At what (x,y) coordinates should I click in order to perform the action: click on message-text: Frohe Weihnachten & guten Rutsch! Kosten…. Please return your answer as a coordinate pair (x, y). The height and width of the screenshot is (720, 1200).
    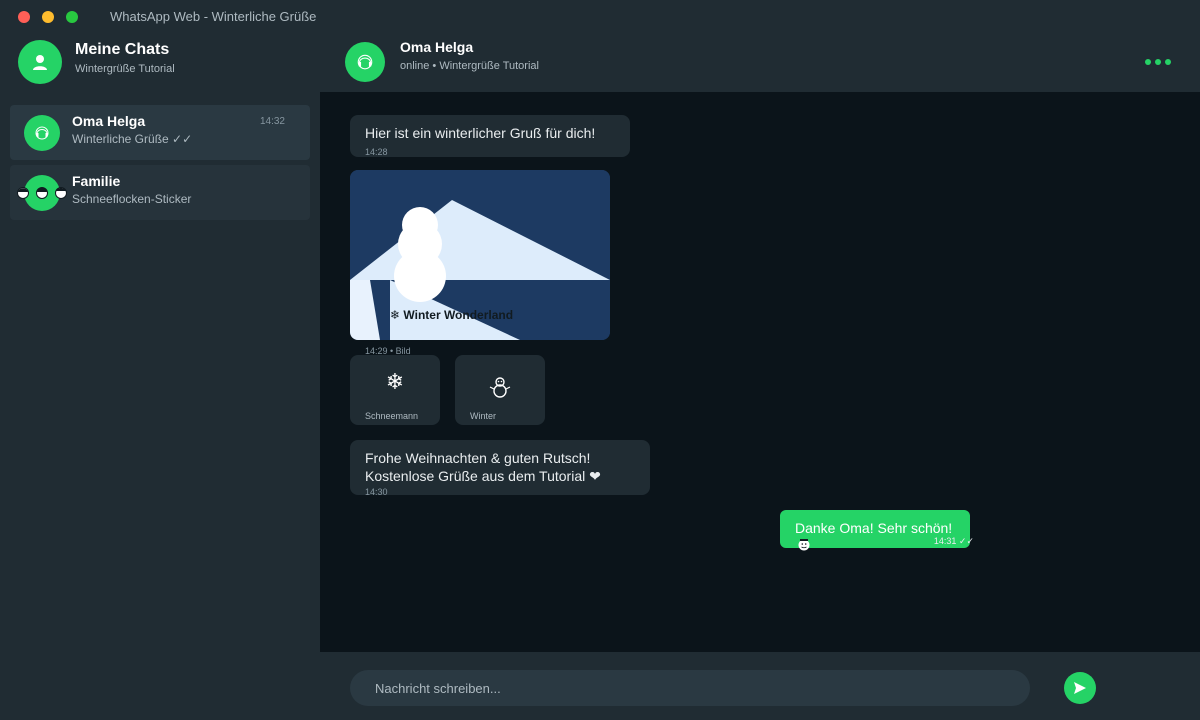
    Looking at the image, I should click on (483, 467).